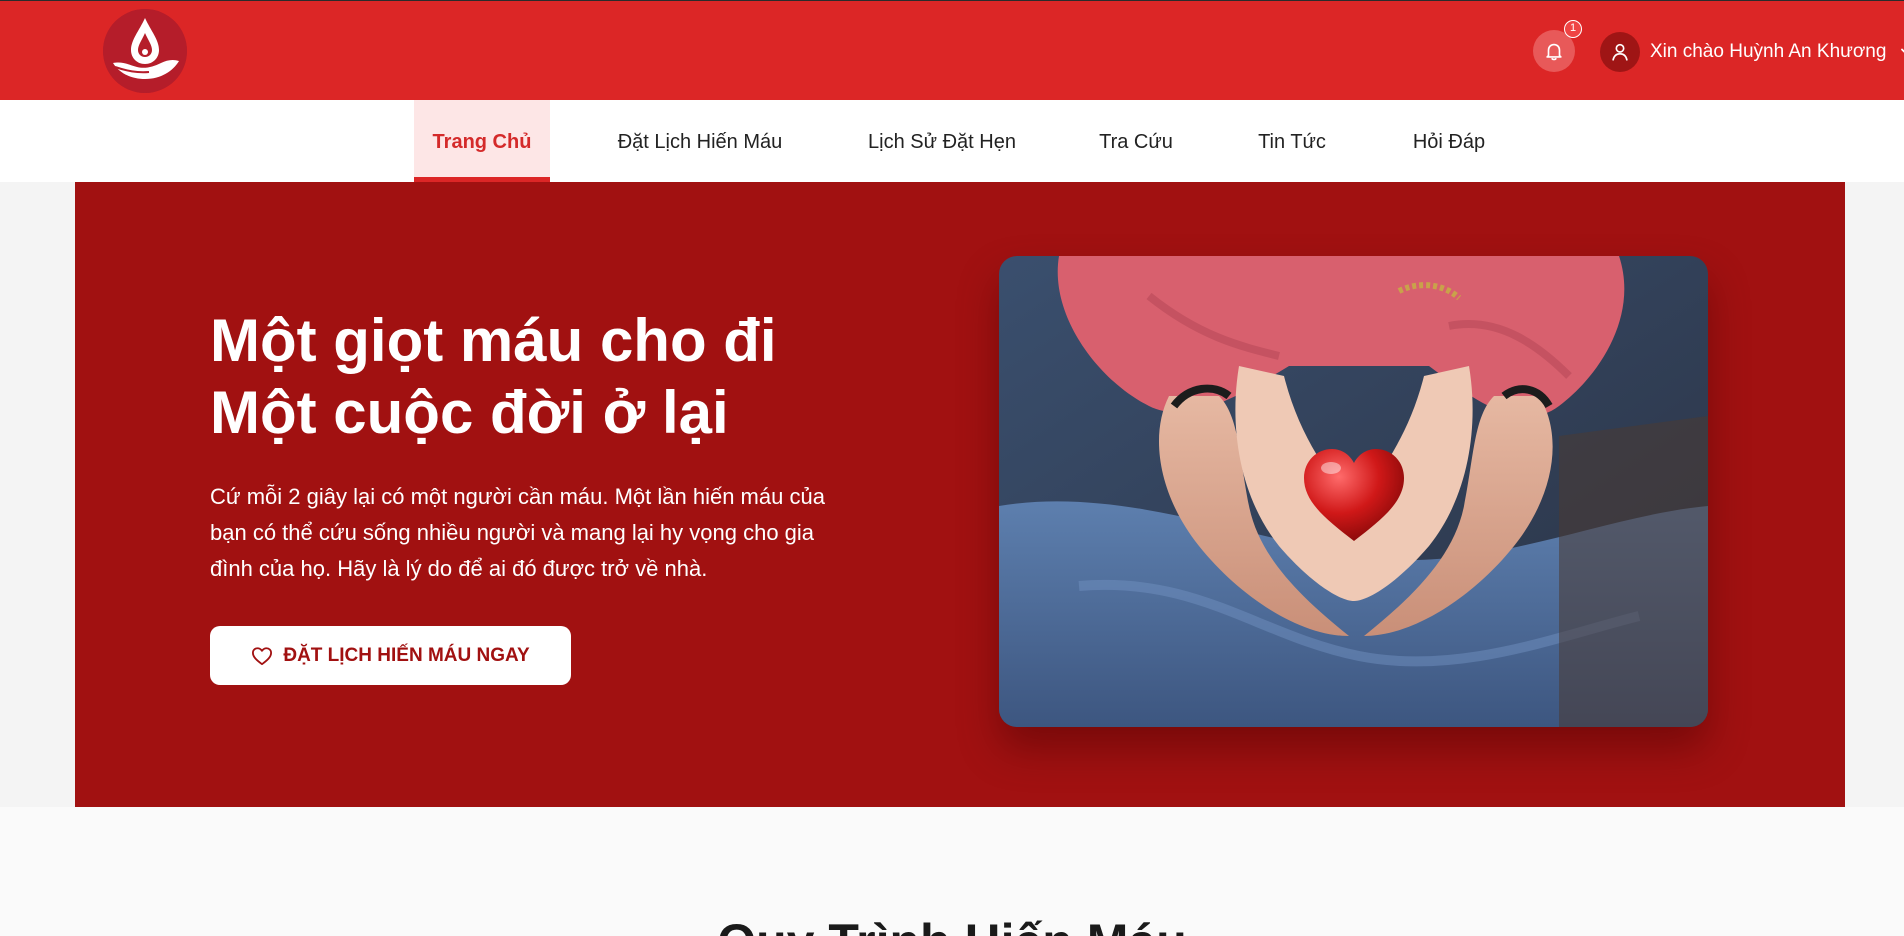  I want to click on user-menu: Xin chào Huỳnh An Khương, so click(1752, 52).